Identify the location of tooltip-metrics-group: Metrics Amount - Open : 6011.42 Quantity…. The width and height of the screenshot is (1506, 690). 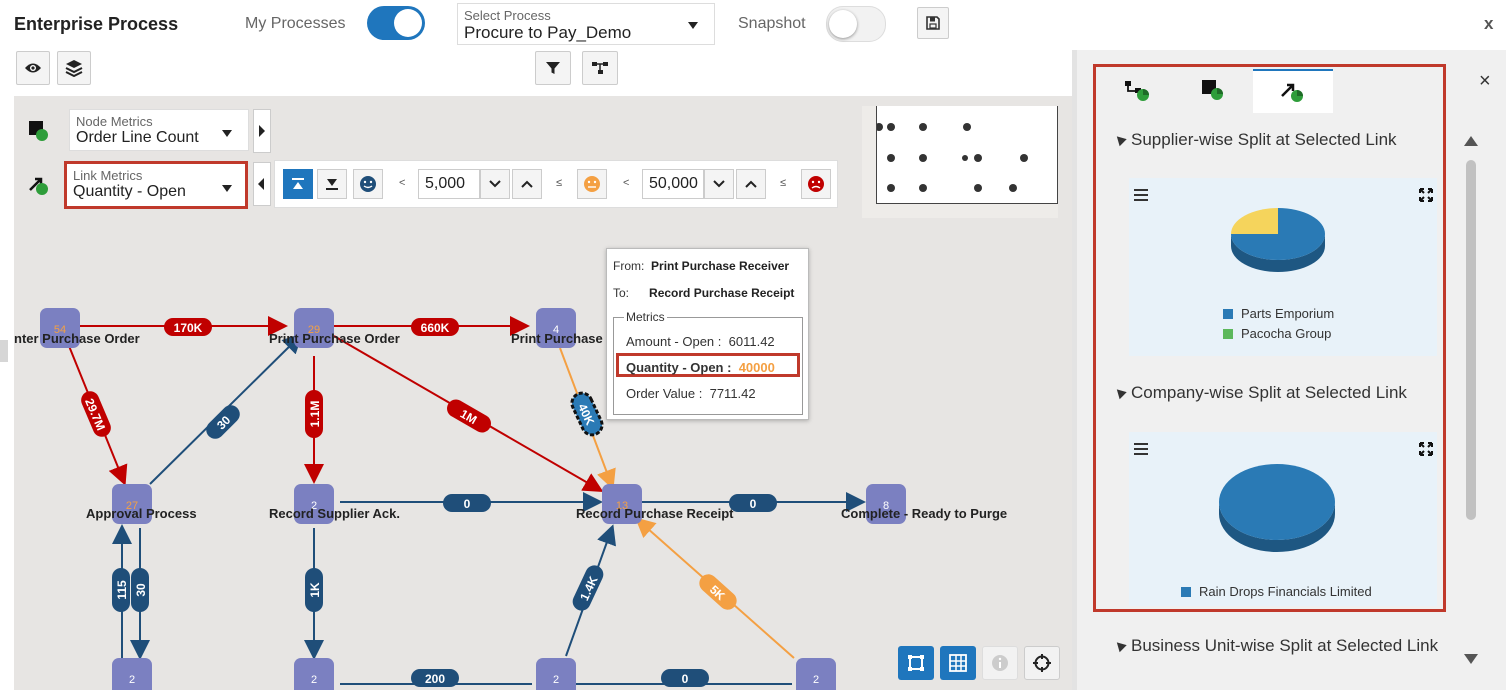
(708, 362).